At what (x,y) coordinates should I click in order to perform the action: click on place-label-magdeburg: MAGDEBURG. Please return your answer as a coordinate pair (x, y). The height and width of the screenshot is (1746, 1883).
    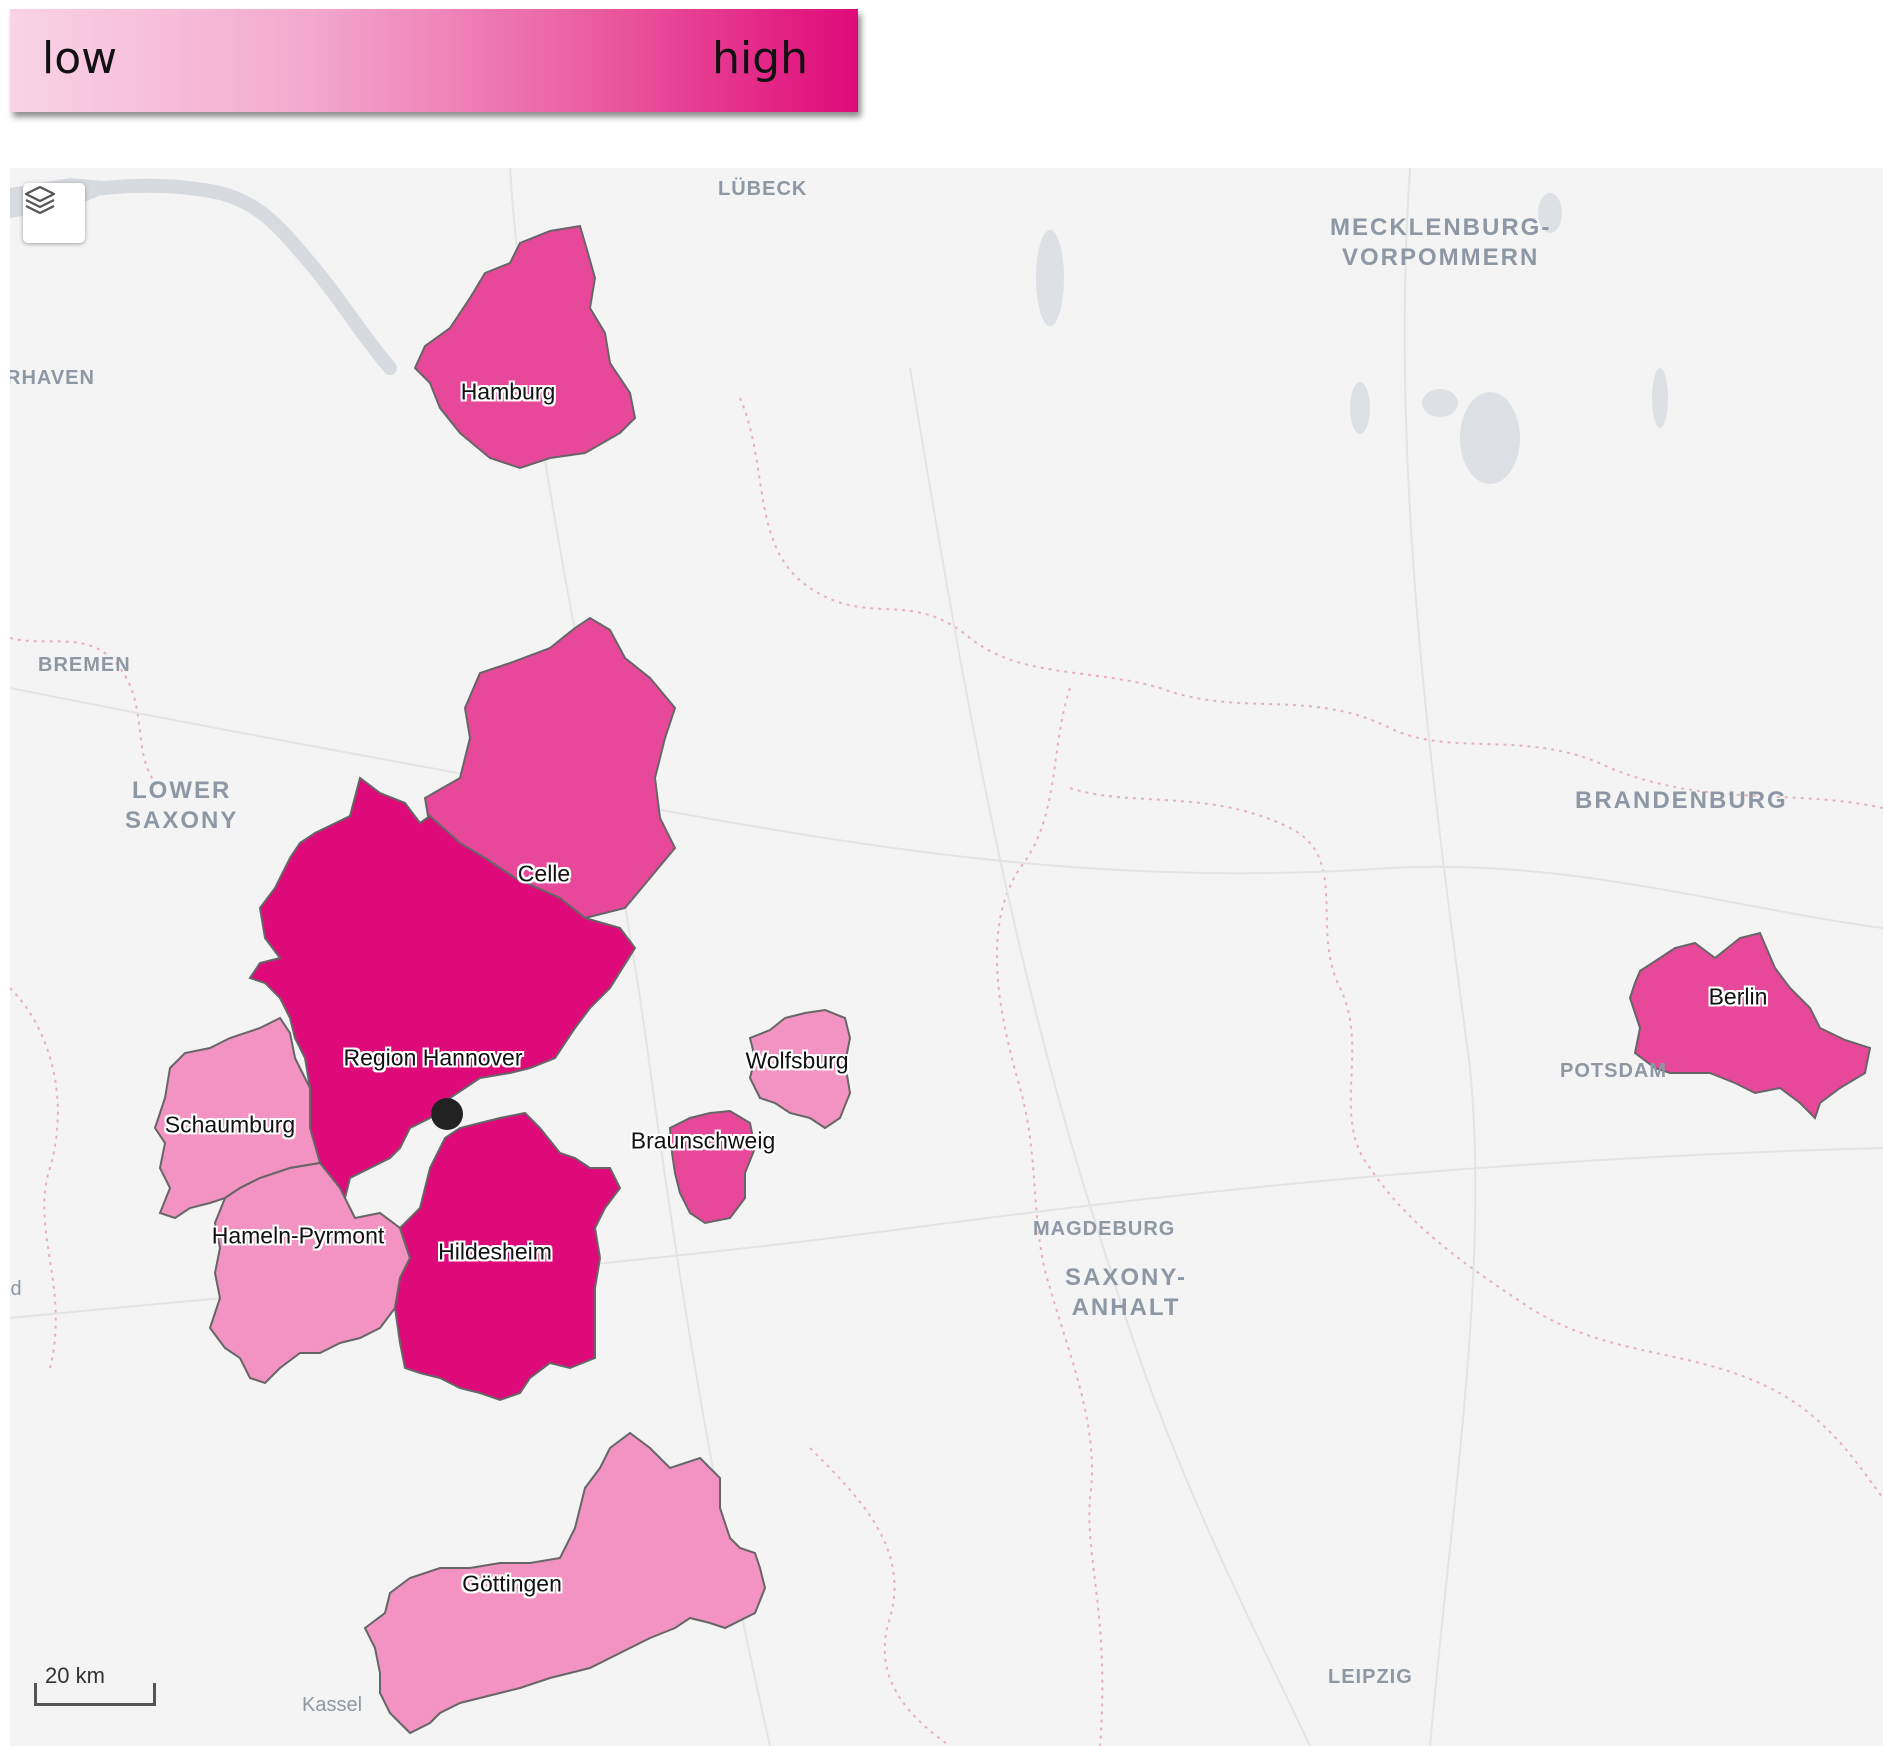
    Looking at the image, I should click on (1104, 1229).